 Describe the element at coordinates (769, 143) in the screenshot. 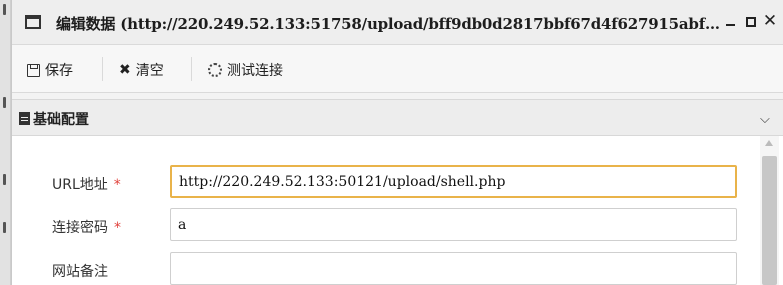

I see `scroll-up-arrow-icon` at that location.